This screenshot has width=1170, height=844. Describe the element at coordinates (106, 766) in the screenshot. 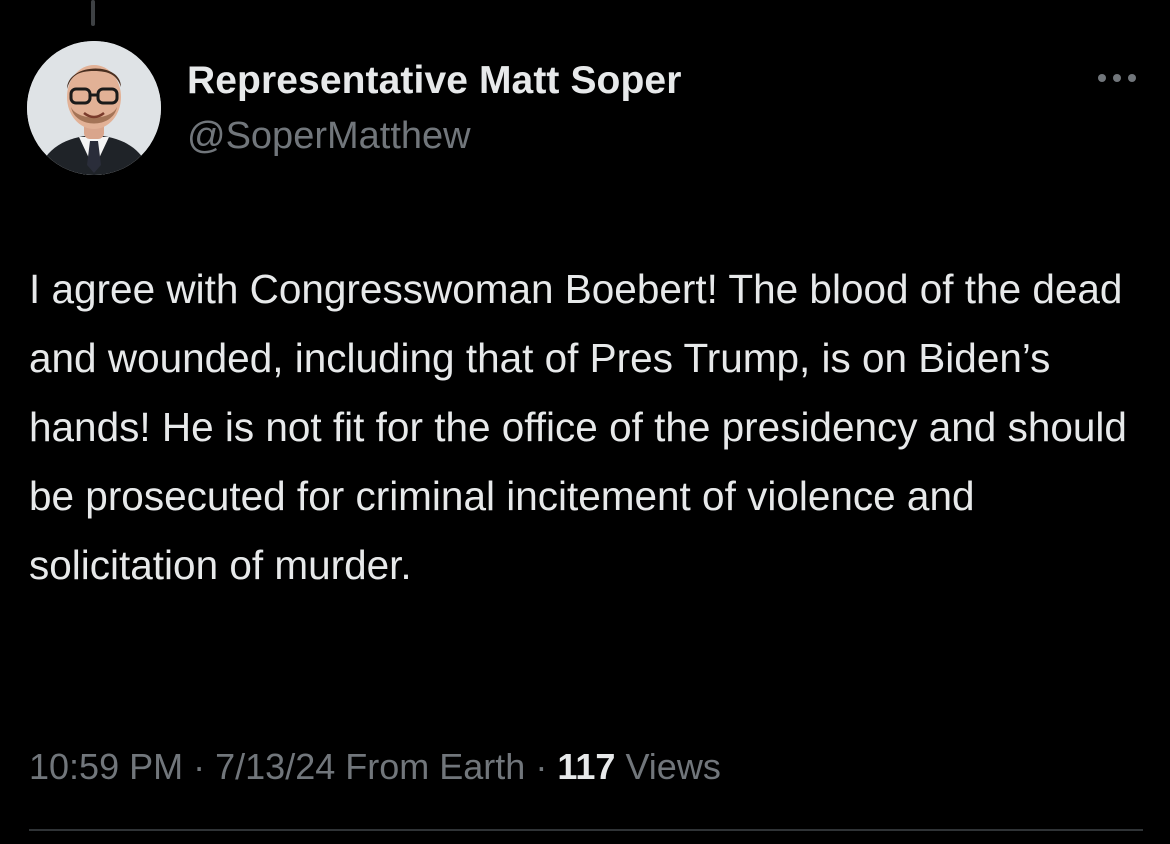

I see `tweet-time: 10:59 PM` at that location.